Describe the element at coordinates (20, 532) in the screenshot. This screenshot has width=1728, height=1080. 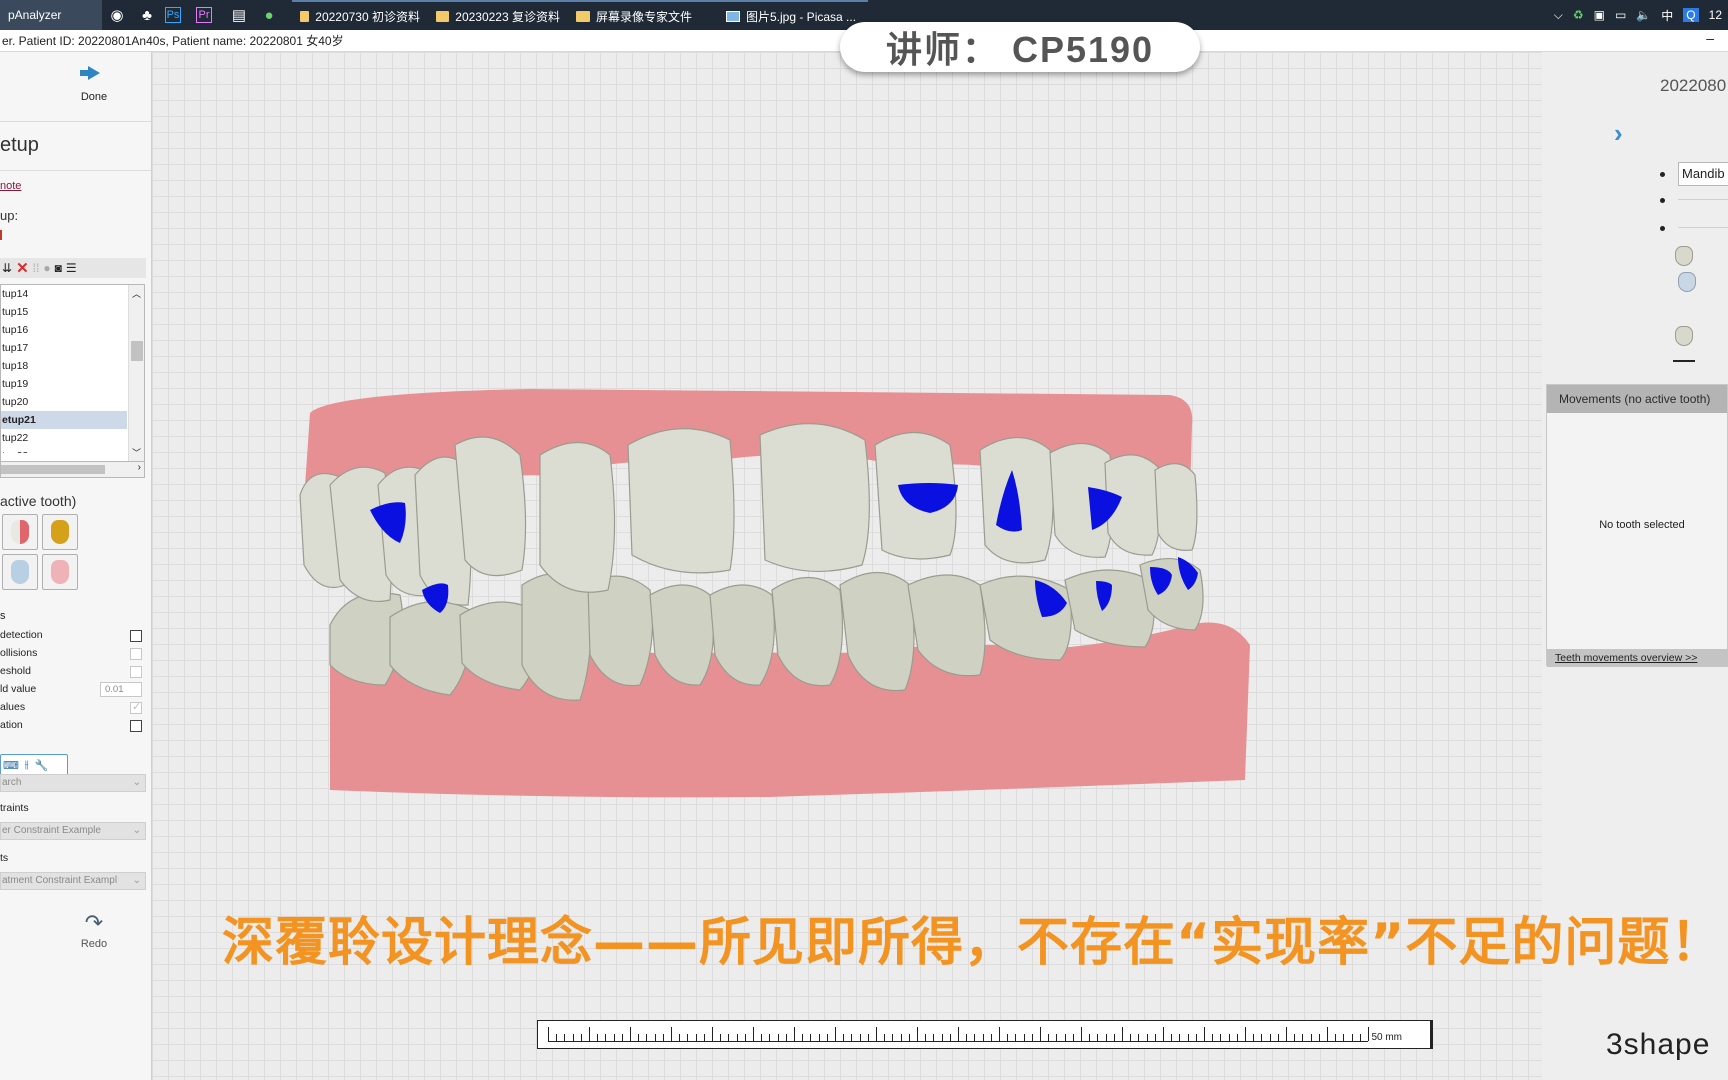
I see `tooth-crown-button` at that location.